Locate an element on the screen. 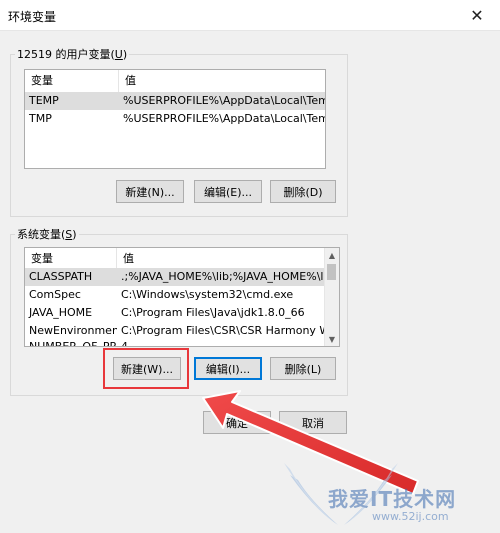  annotation-arrow-icon is located at coordinates (310, 442).